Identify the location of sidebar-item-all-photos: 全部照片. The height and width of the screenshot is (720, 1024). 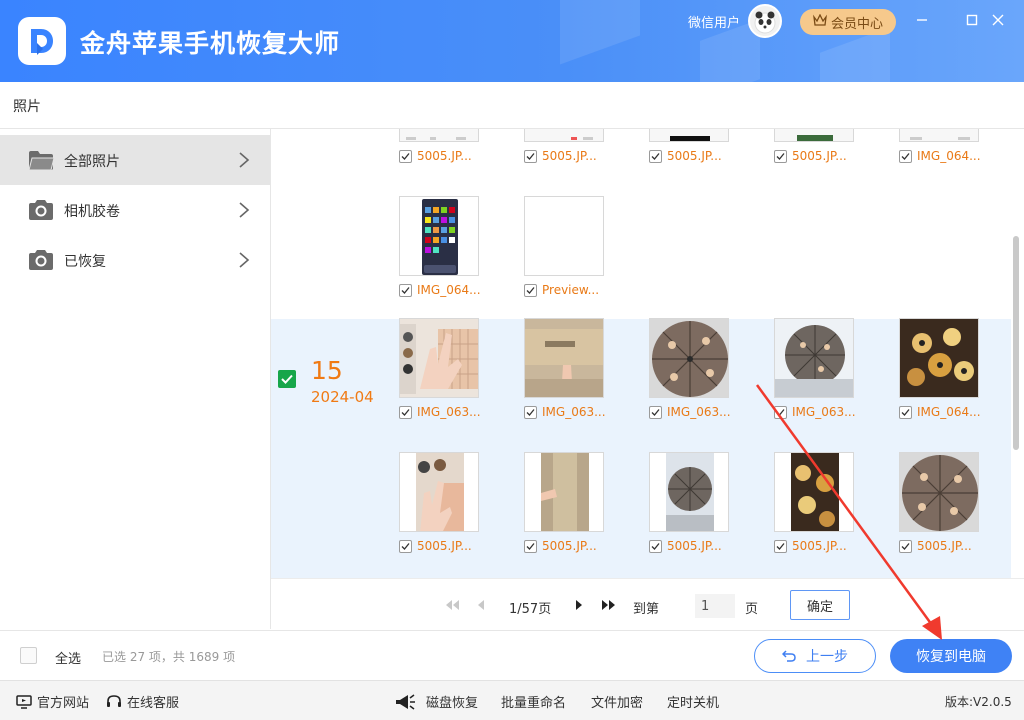
(135, 160).